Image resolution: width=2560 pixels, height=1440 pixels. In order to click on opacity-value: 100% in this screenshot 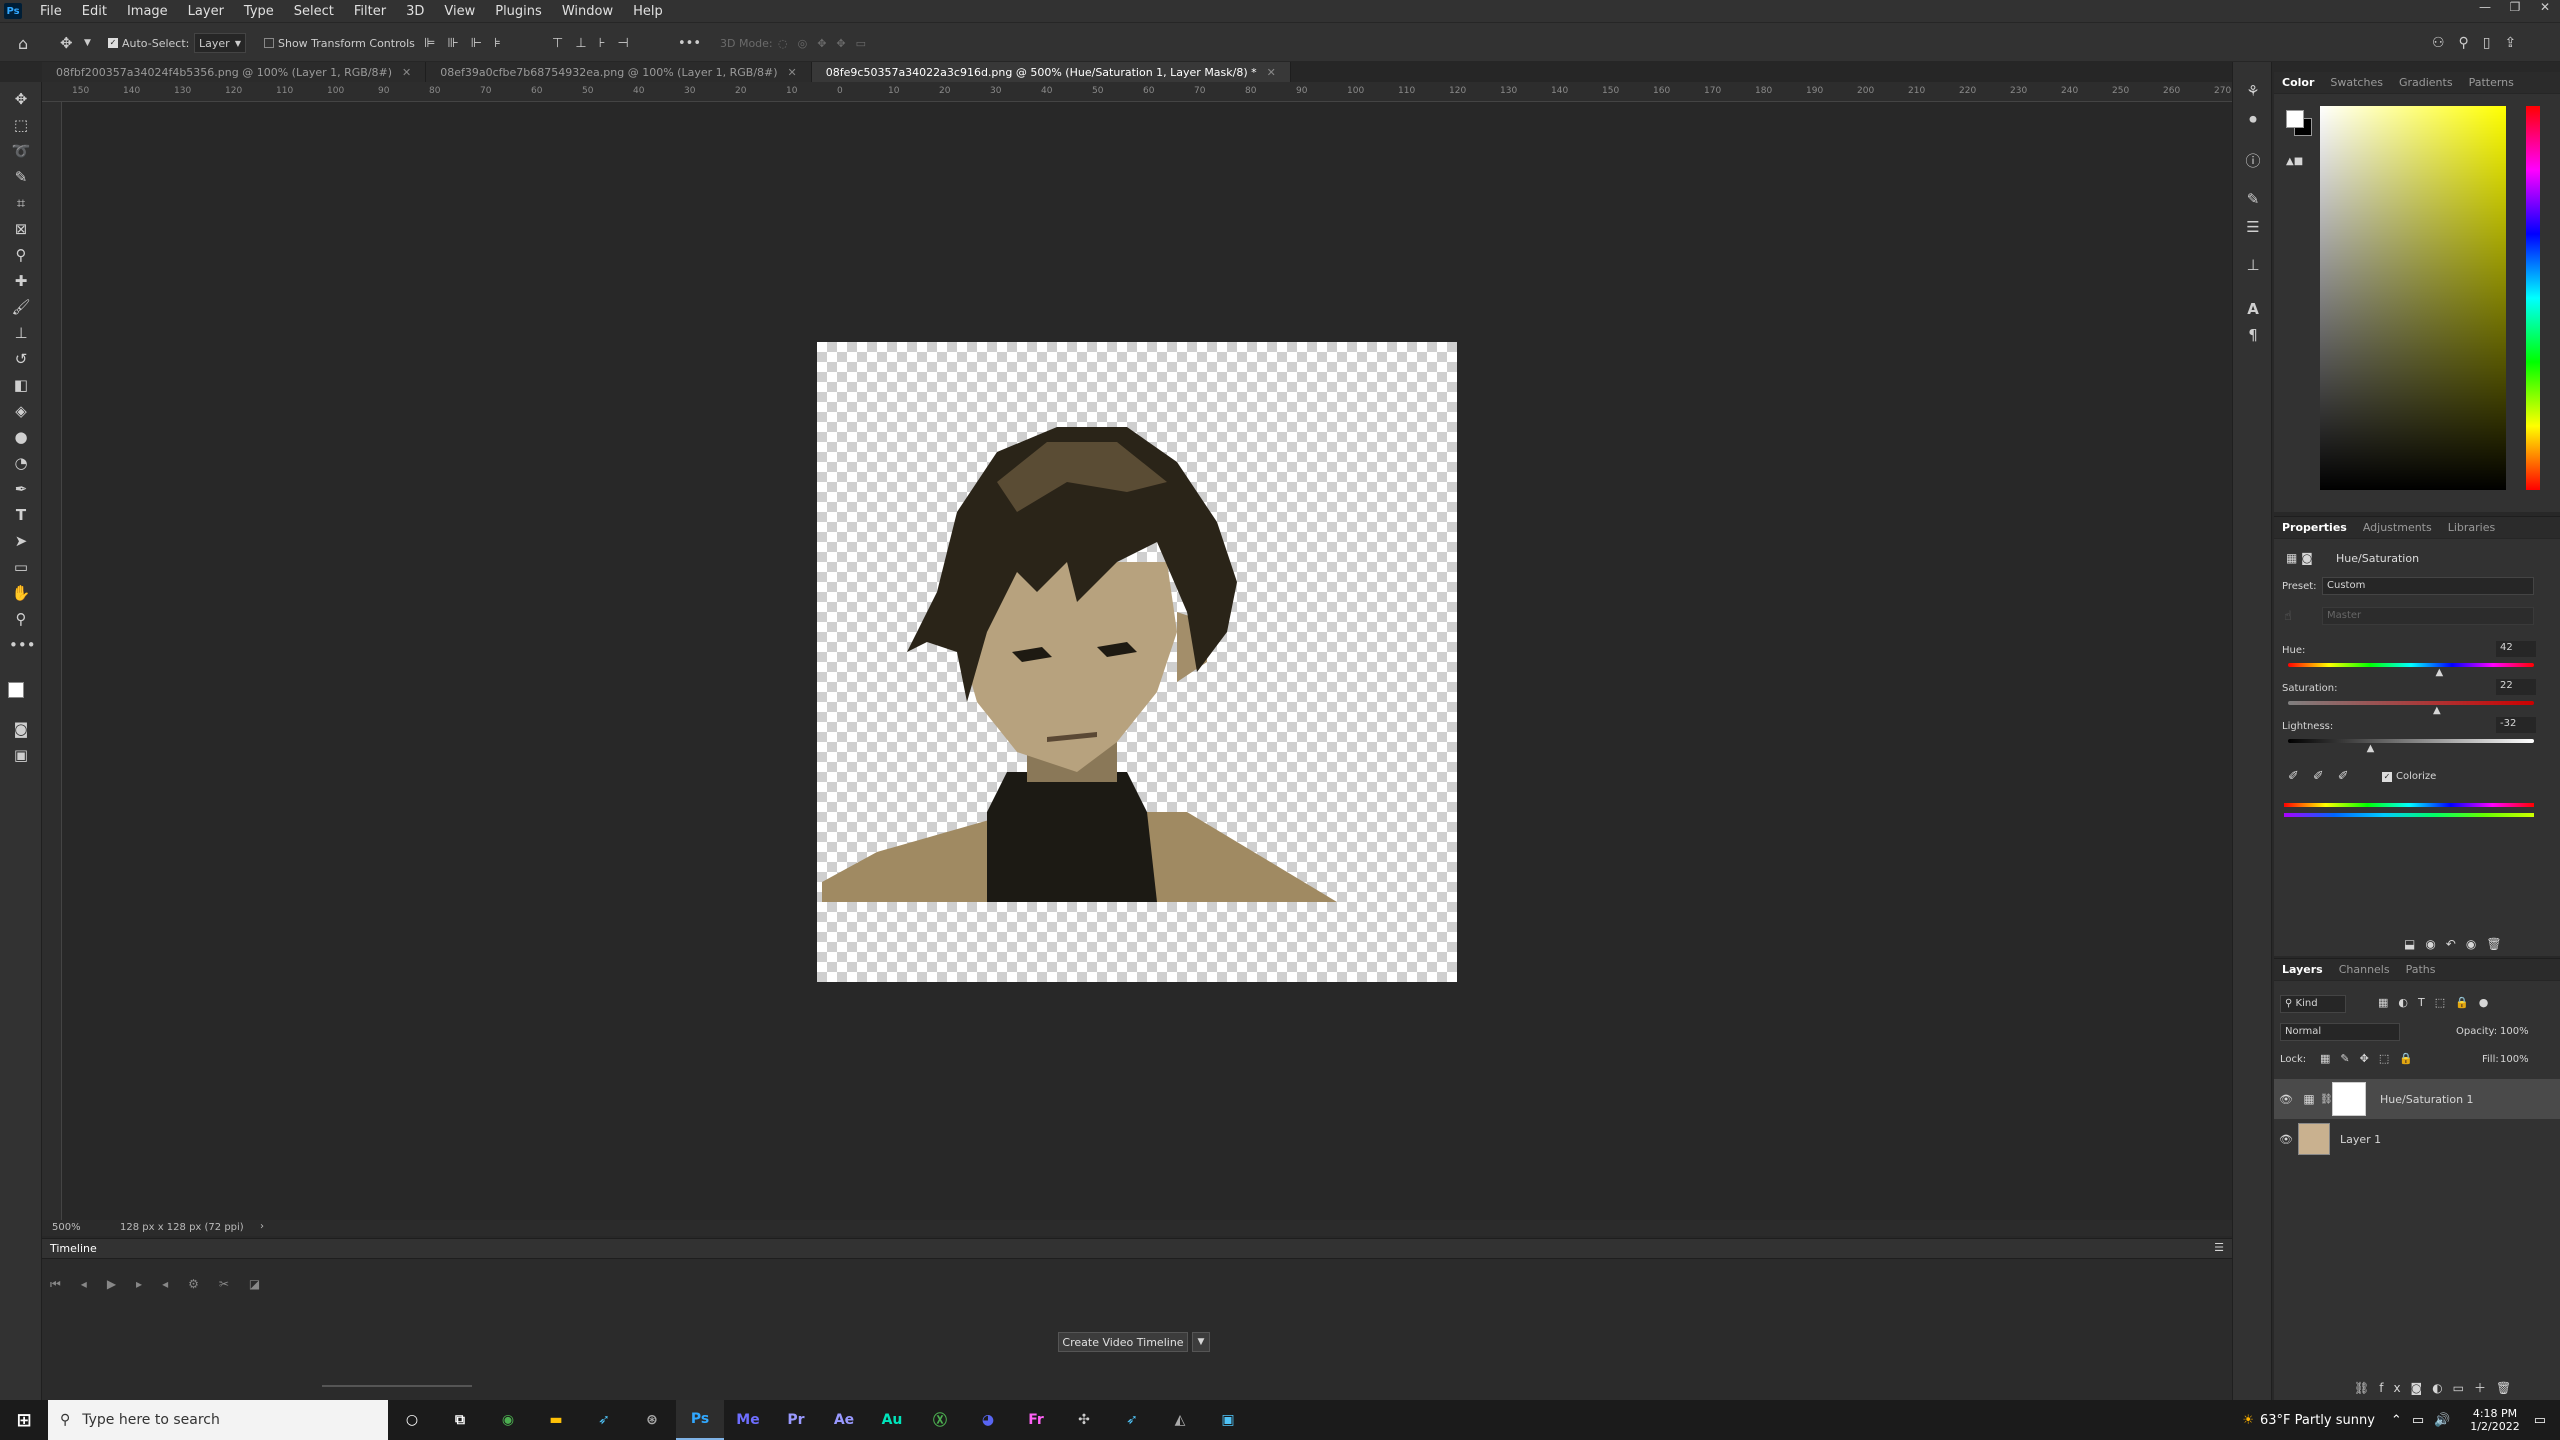, I will do `click(2514, 1031)`.